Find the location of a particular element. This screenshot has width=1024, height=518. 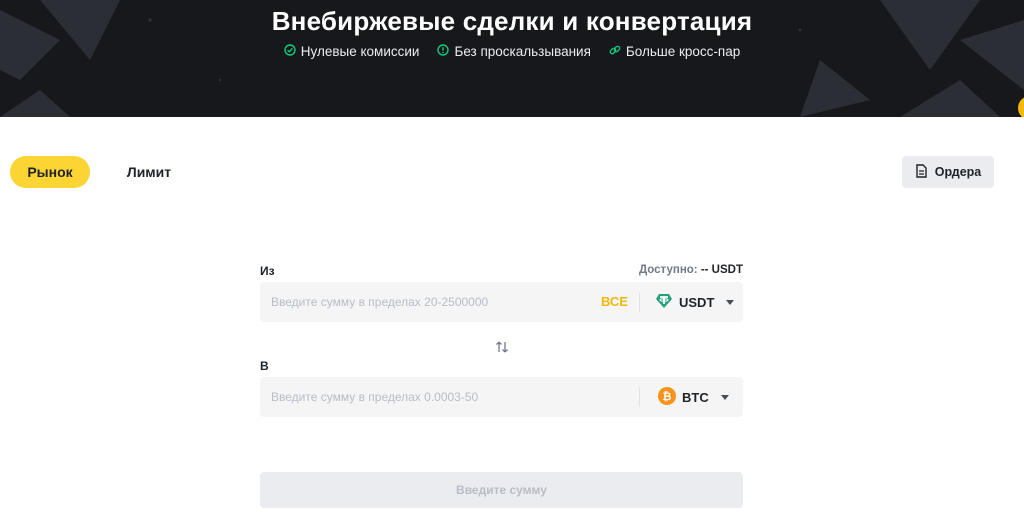

submit-button: Введите сумму is located at coordinates (501, 490).